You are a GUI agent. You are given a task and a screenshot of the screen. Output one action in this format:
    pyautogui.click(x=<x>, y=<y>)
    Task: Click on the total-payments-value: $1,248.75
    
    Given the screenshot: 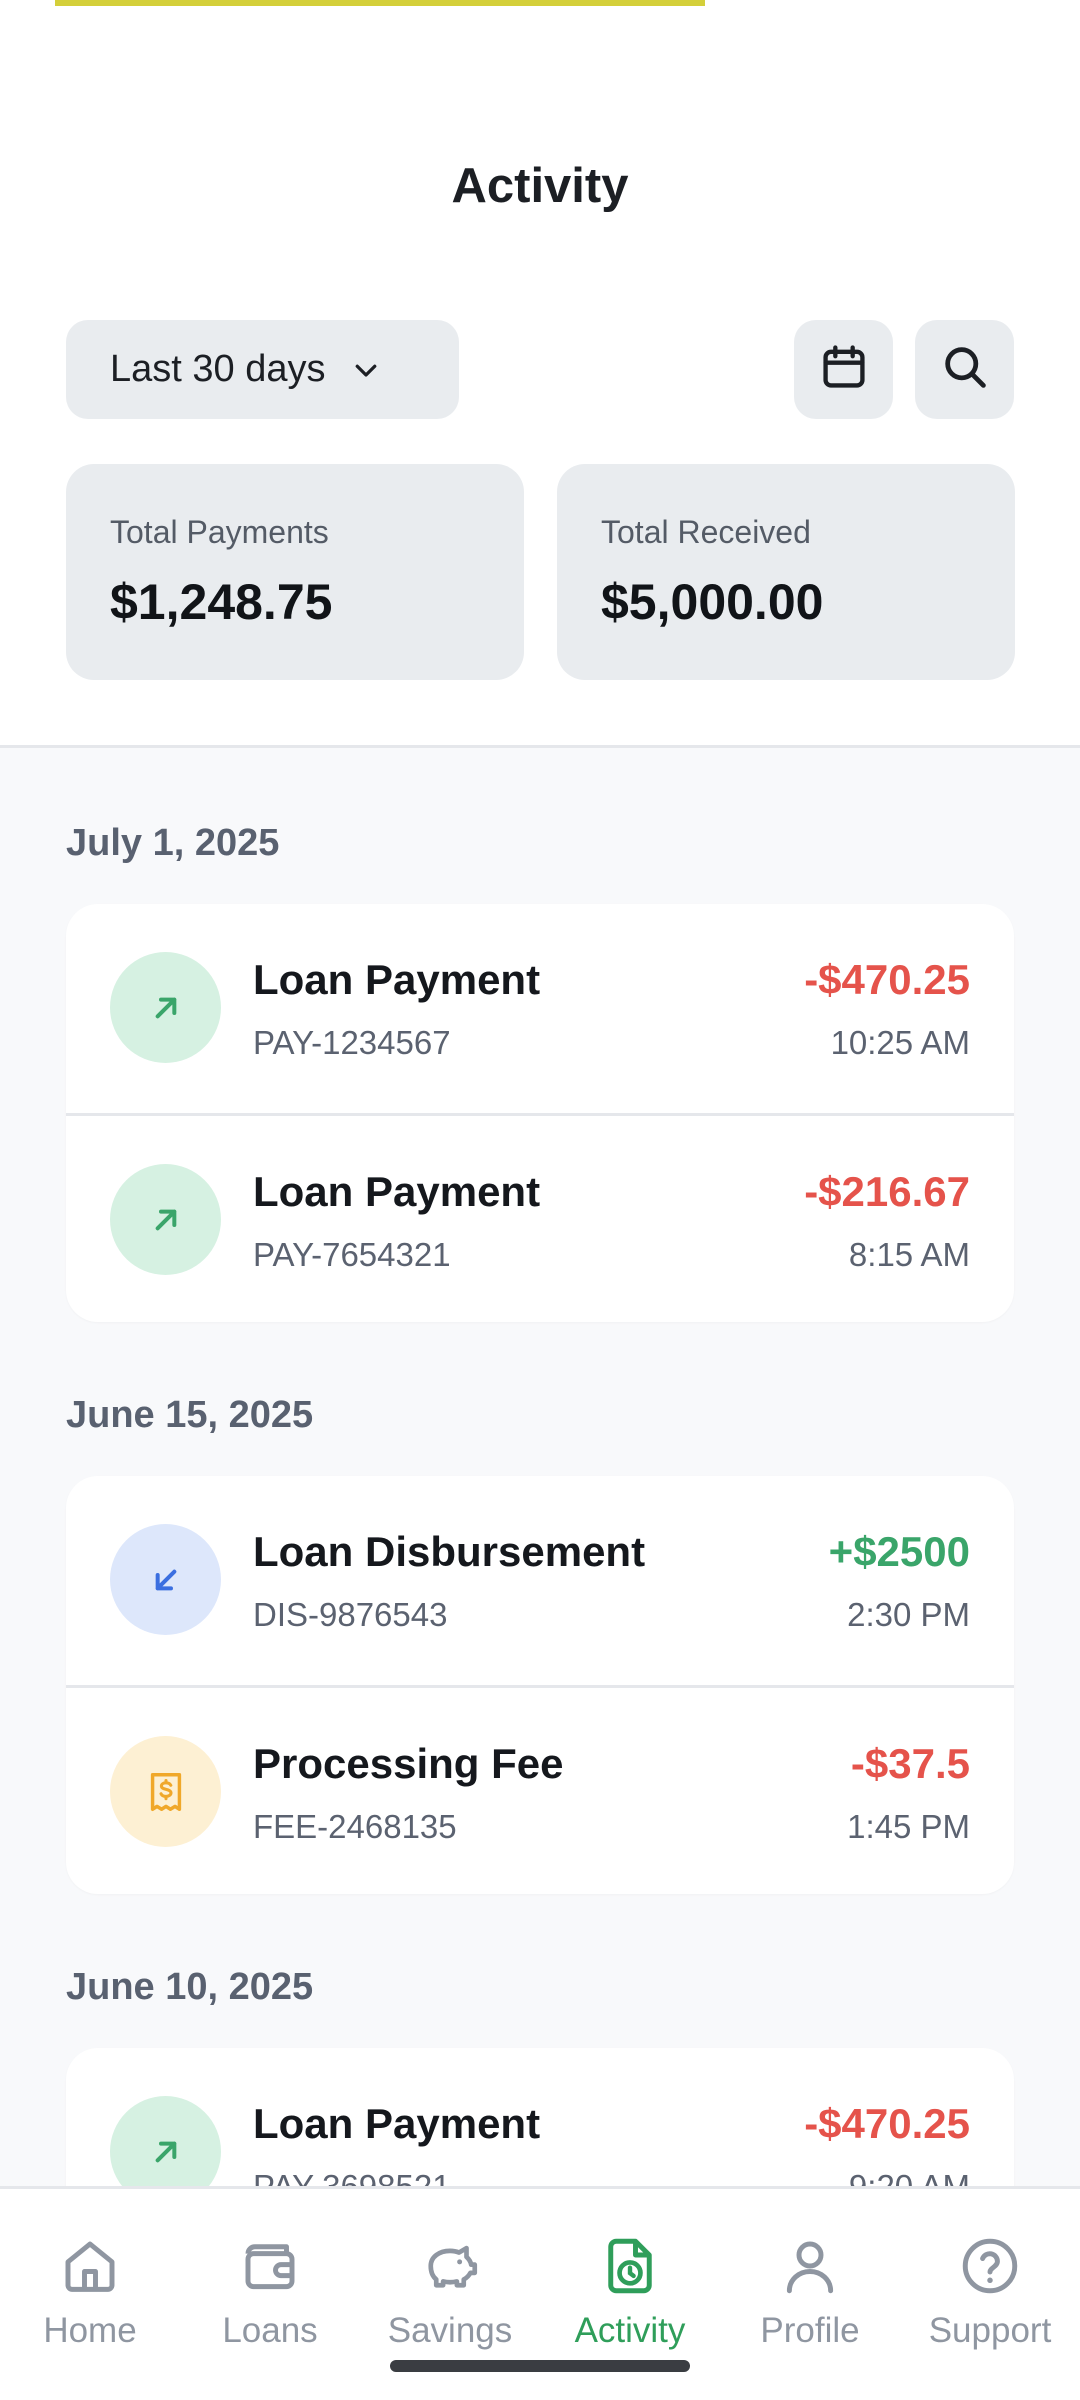 What is the action you would take?
    pyautogui.click(x=221, y=602)
    